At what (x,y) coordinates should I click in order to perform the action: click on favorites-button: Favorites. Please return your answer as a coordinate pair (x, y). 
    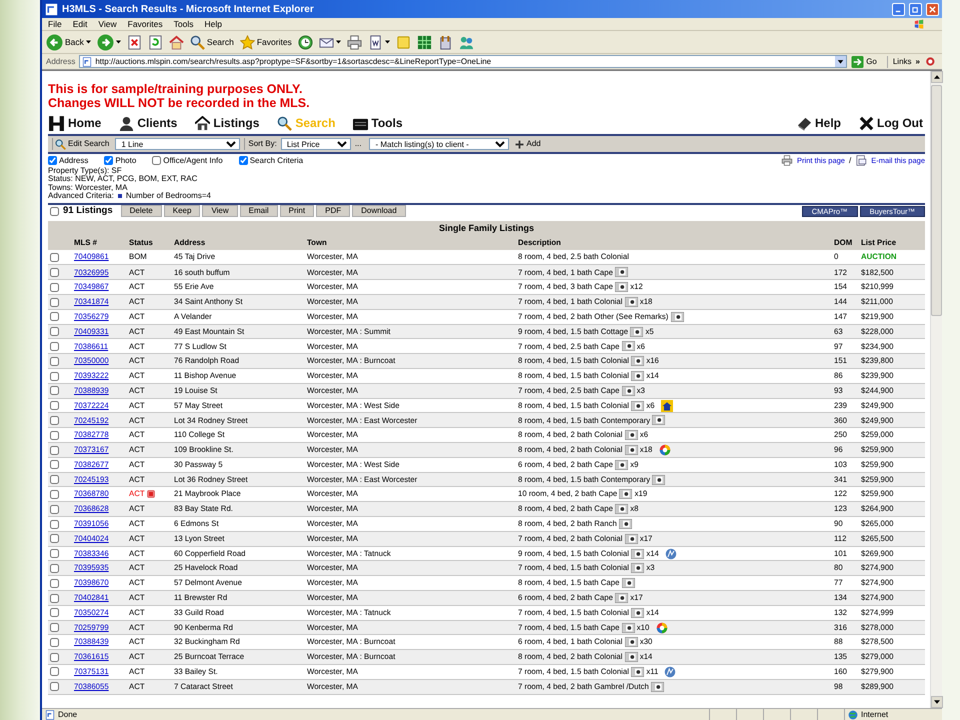
    Looking at the image, I should click on (266, 42).